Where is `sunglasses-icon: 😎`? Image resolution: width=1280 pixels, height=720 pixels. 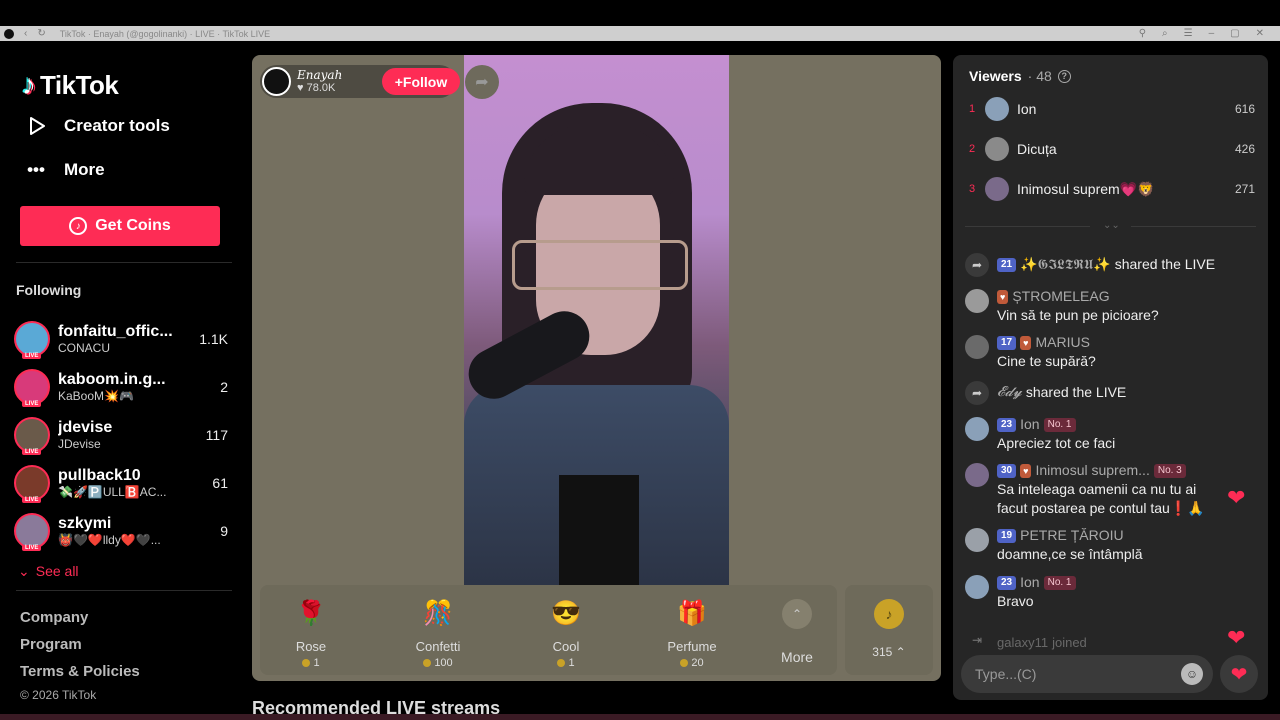 sunglasses-icon: 😎 is located at coordinates (566, 613).